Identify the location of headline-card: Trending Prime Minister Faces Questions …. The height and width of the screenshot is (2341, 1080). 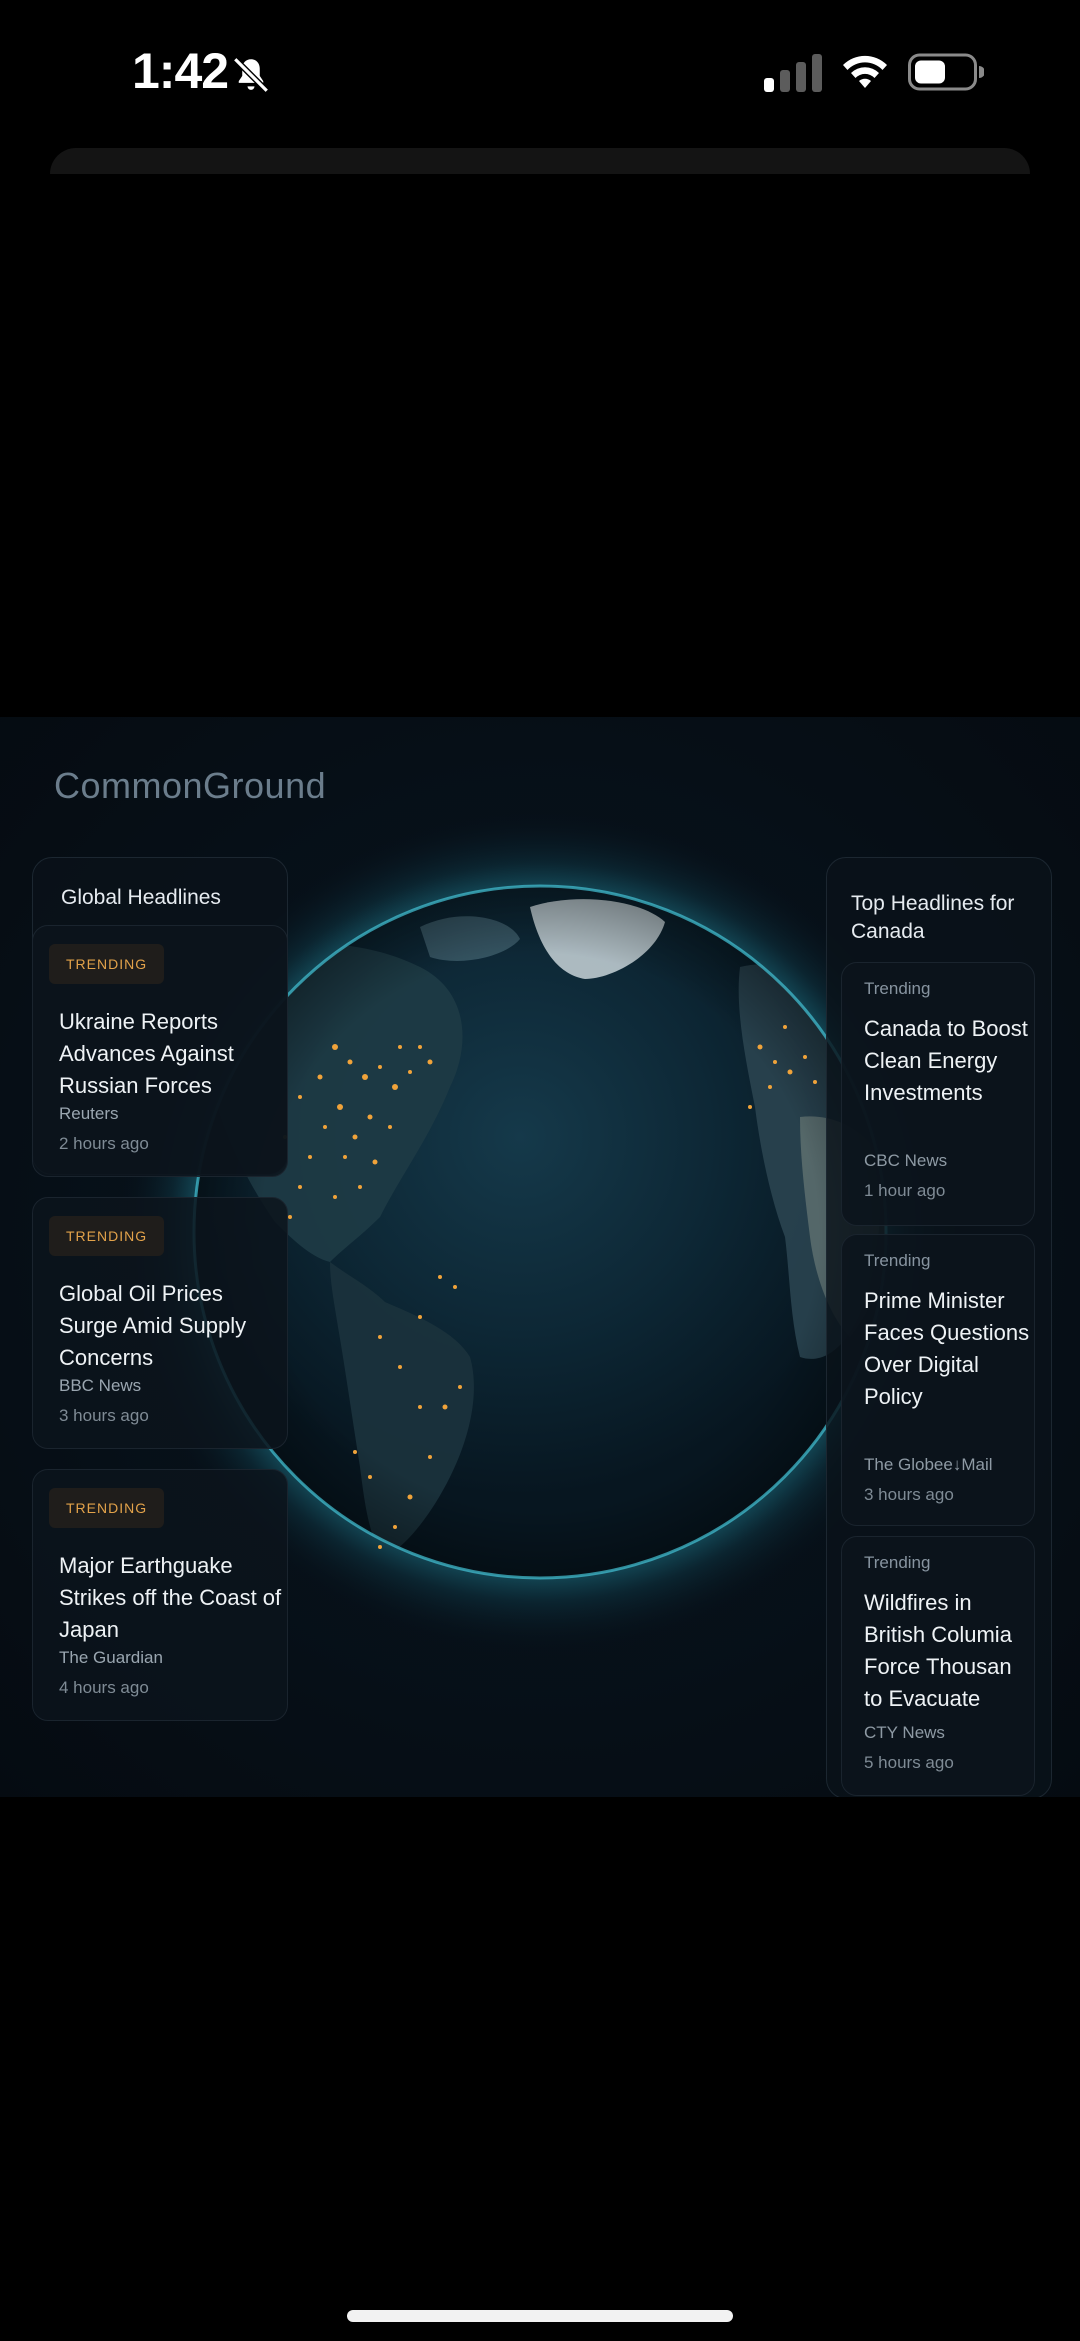
(938, 1380).